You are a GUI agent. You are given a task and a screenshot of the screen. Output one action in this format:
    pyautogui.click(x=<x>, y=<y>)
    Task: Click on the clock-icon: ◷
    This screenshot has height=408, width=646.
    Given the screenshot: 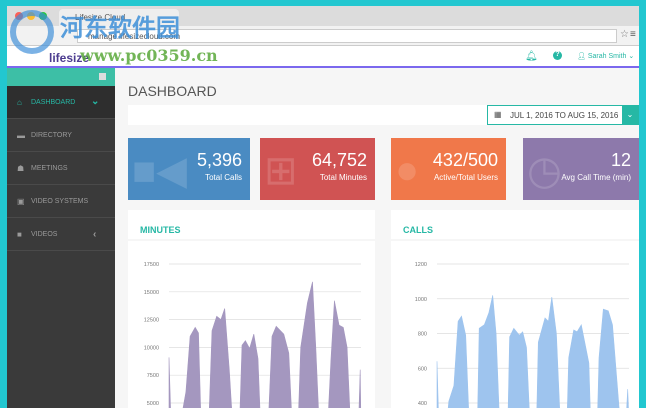 What is the action you would take?
    pyautogui.click(x=544, y=171)
    